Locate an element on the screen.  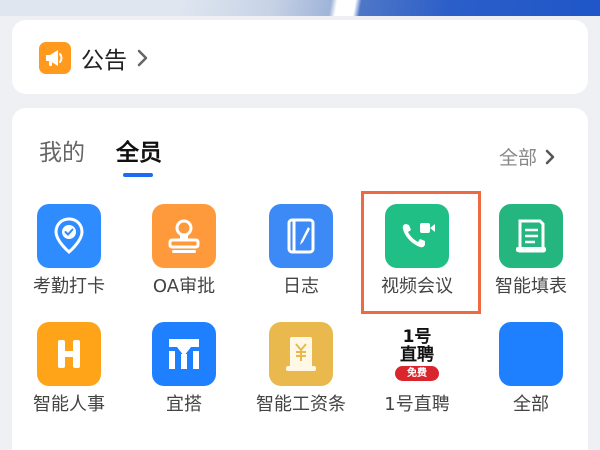
app-label: 宜搭 is located at coordinates (184, 404).